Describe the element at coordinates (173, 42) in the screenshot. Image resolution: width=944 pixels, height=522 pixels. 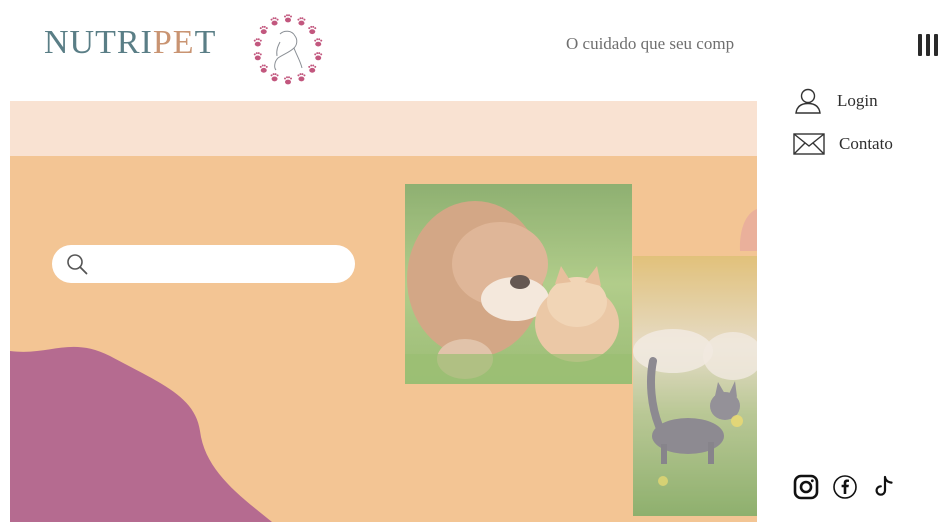
I see `brand-highlight: PE` at that location.